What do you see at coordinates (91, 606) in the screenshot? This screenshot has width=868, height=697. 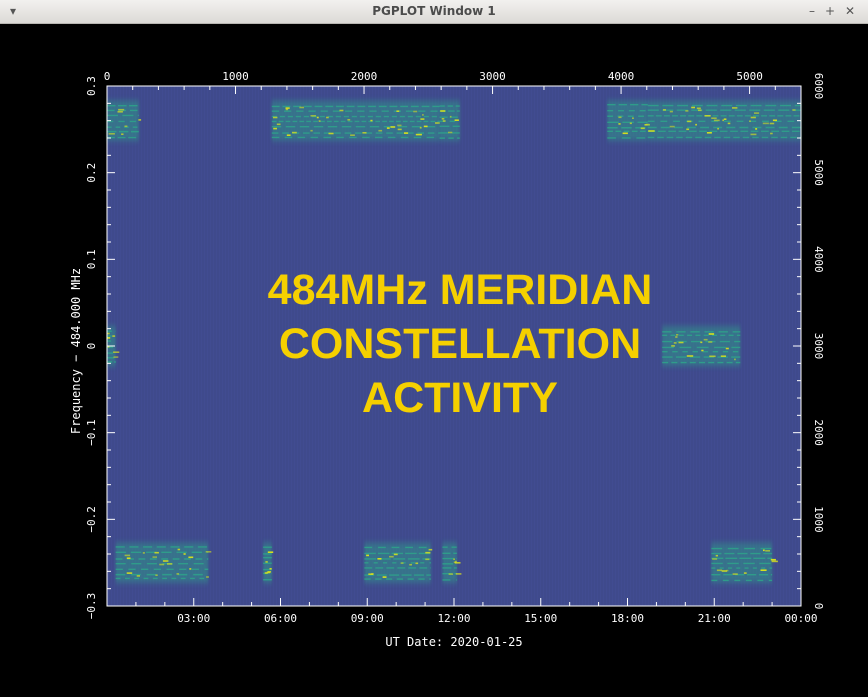 I see `y-tick-label: −0.3` at bounding box center [91, 606].